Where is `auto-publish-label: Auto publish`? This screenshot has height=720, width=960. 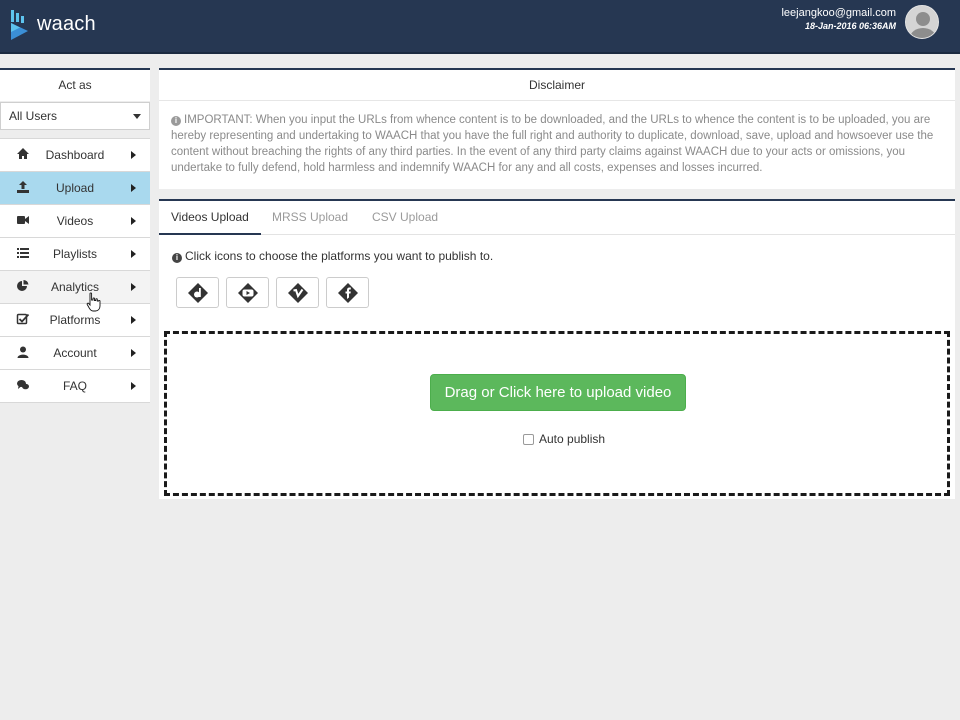
auto-publish-label: Auto publish is located at coordinates (572, 439).